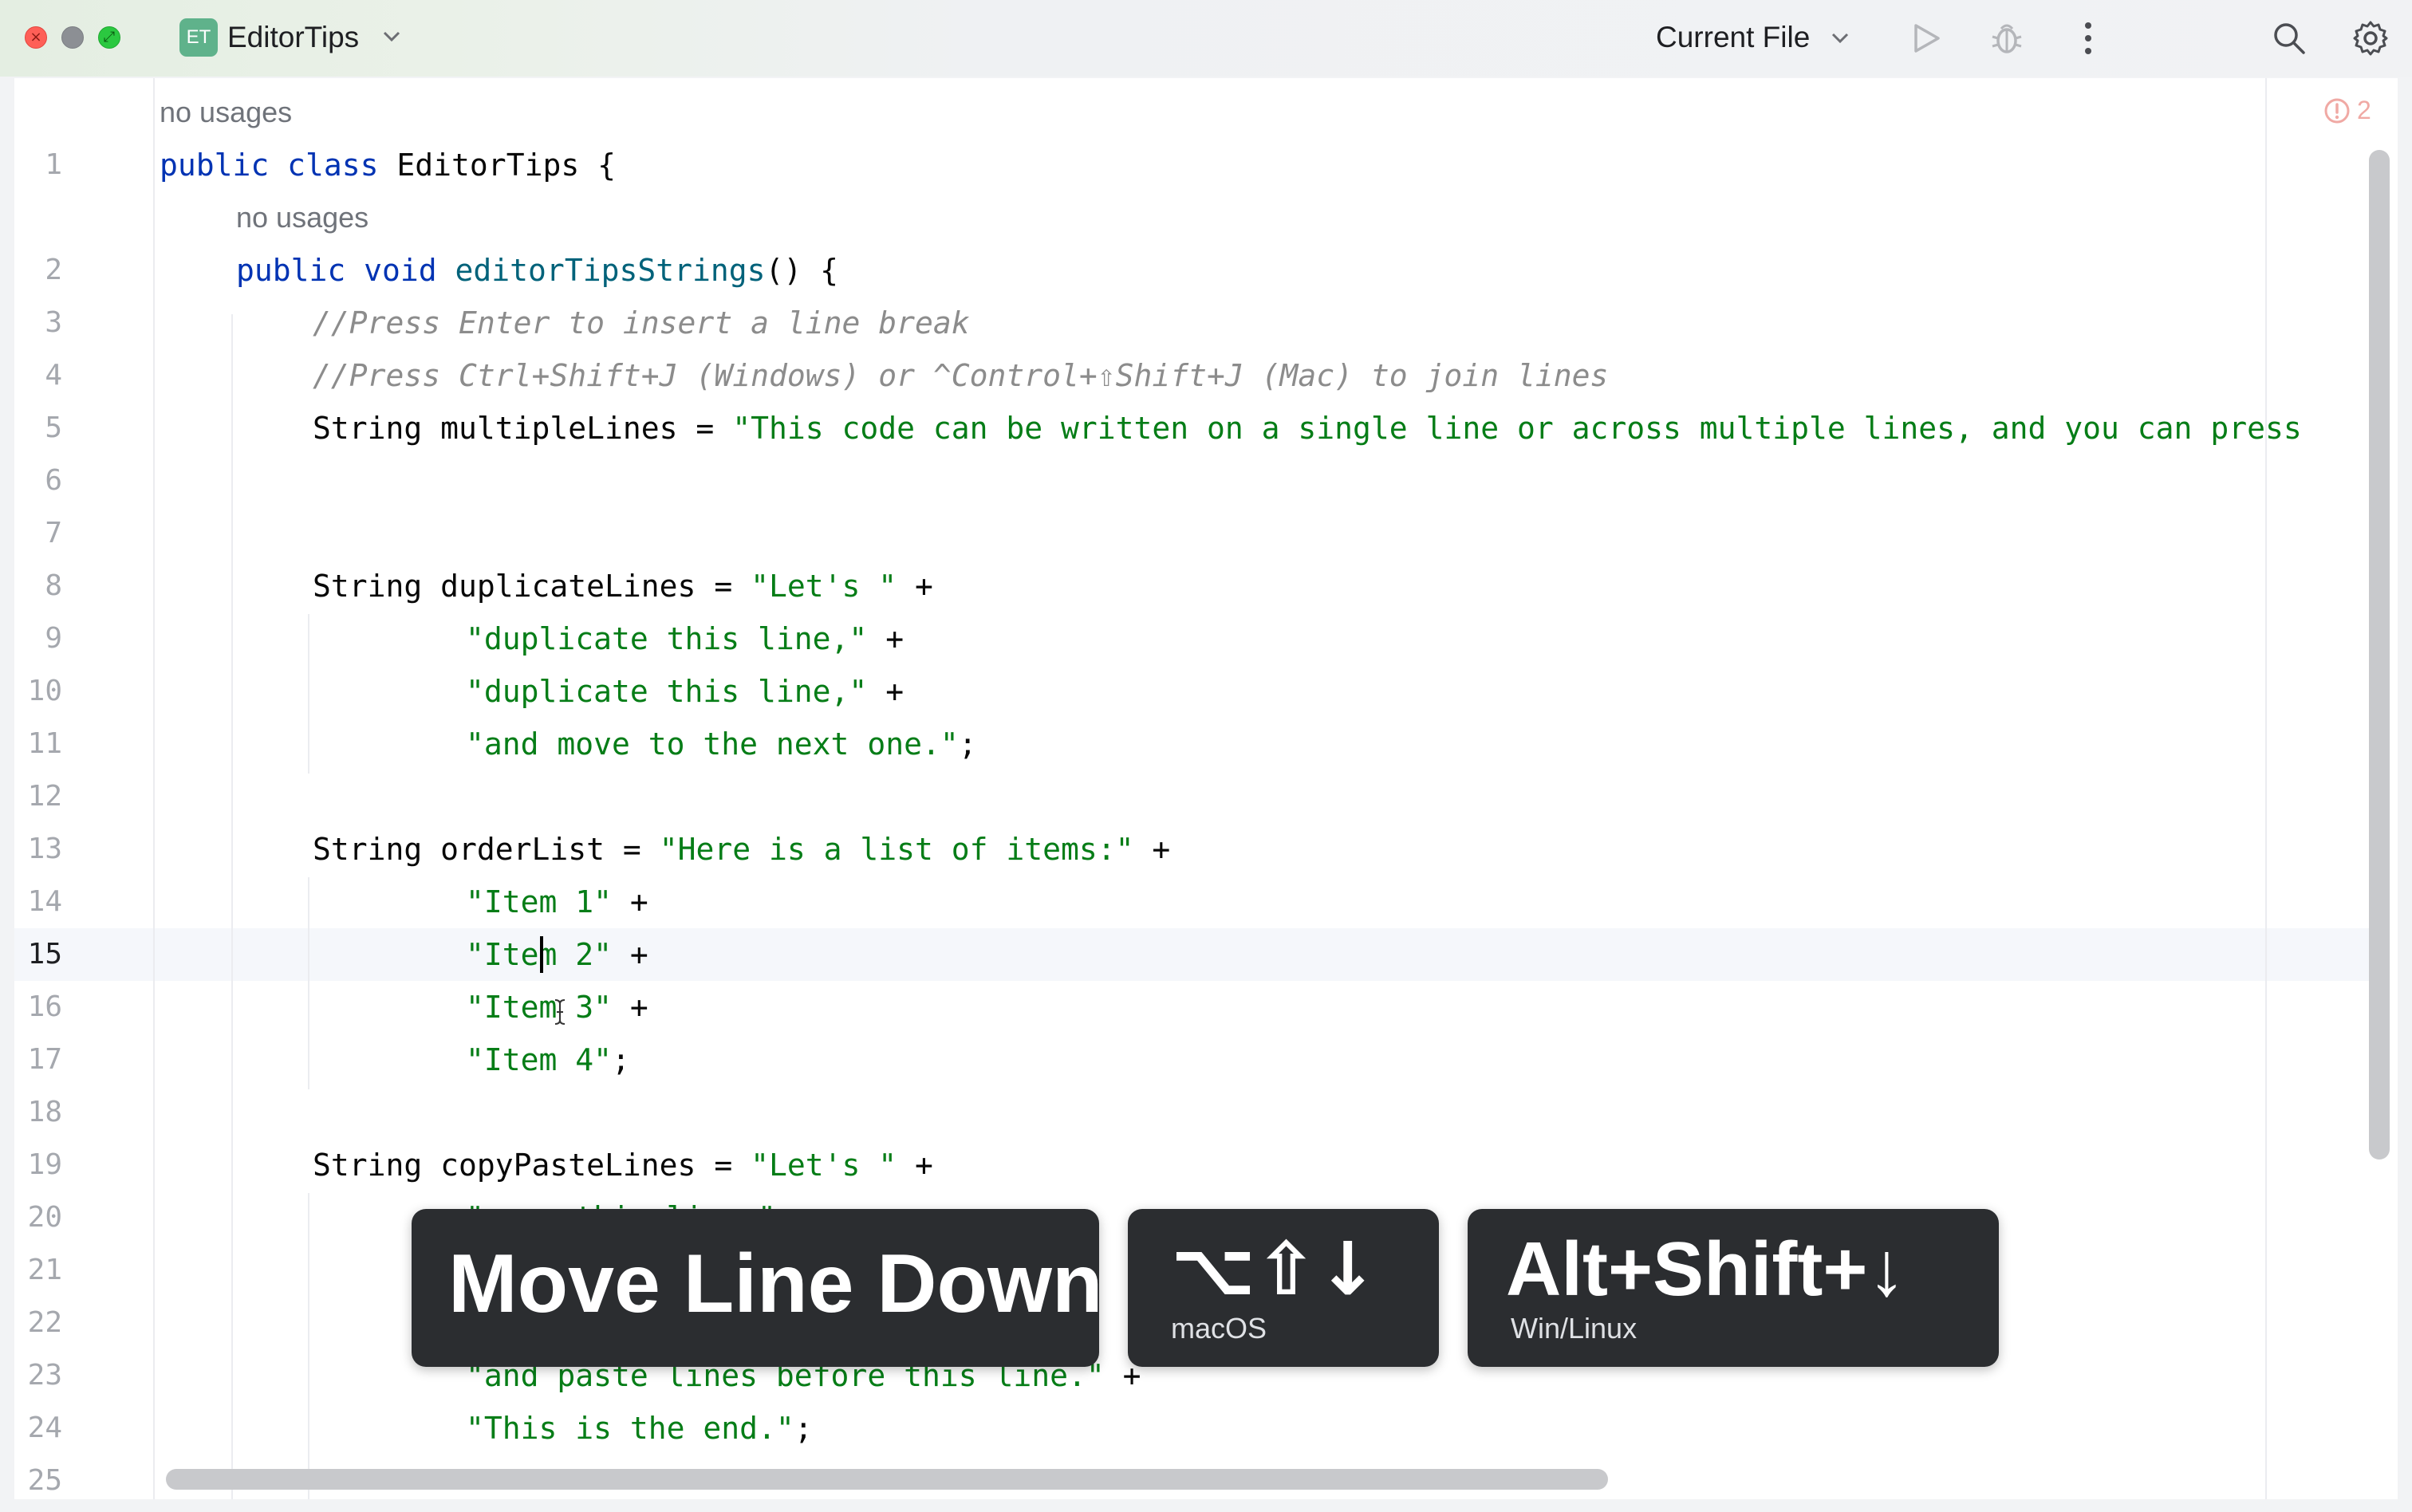 This screenshot has width=2412, height=1512. I want to click on text-cursor-icon, so click(560, 1012).